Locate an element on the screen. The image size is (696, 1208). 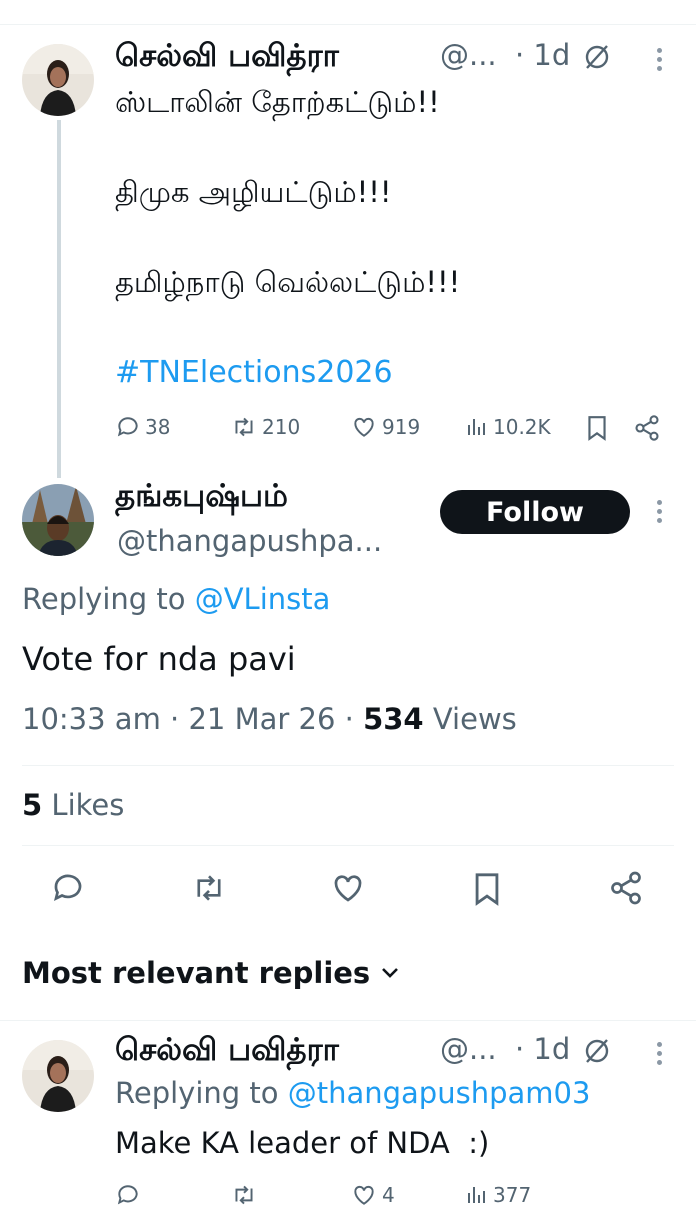
views-count: 534 is located at coordinates (393, 719).